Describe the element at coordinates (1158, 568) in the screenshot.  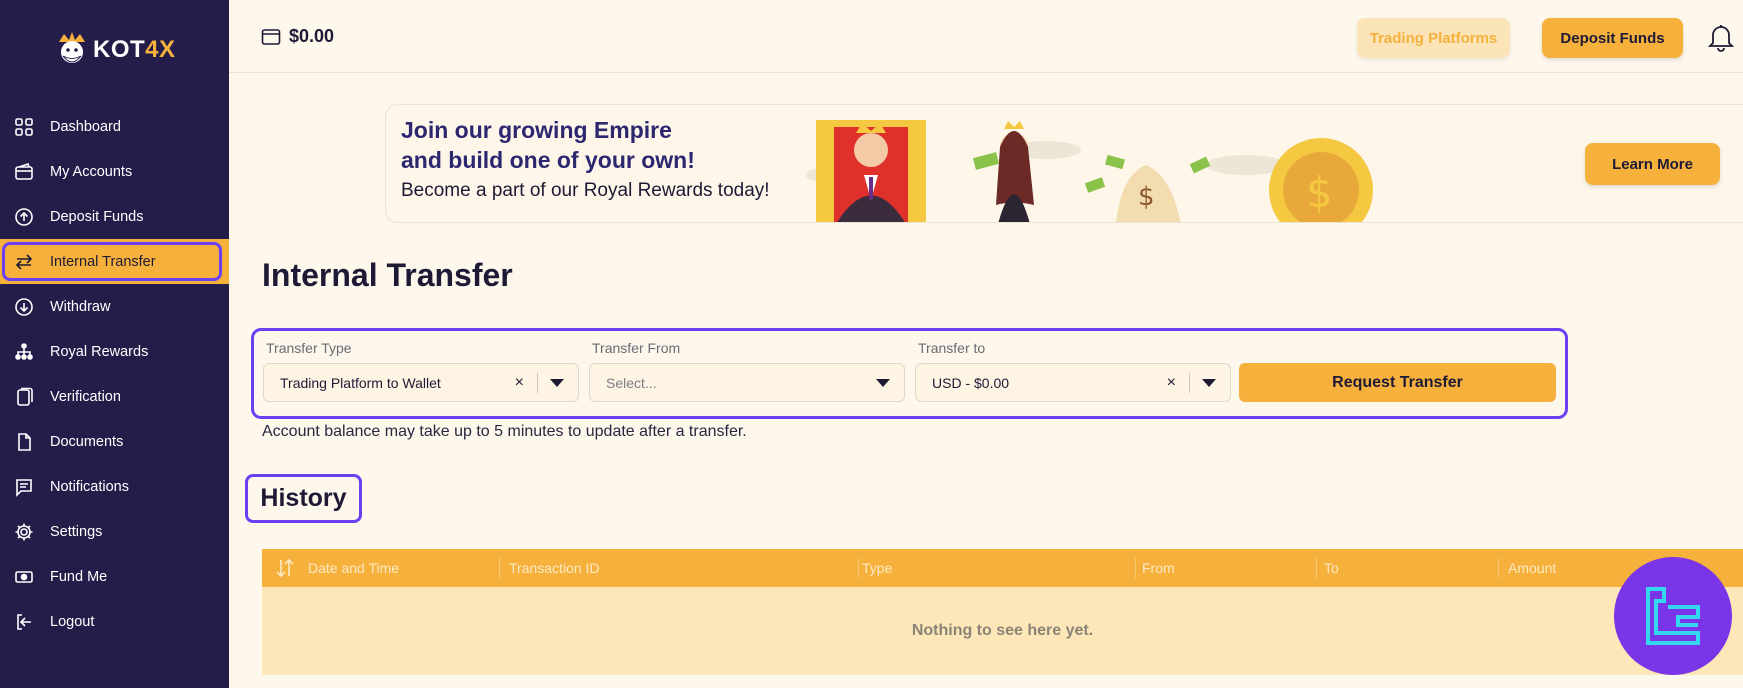
I see `column-header-from: From` at that location.